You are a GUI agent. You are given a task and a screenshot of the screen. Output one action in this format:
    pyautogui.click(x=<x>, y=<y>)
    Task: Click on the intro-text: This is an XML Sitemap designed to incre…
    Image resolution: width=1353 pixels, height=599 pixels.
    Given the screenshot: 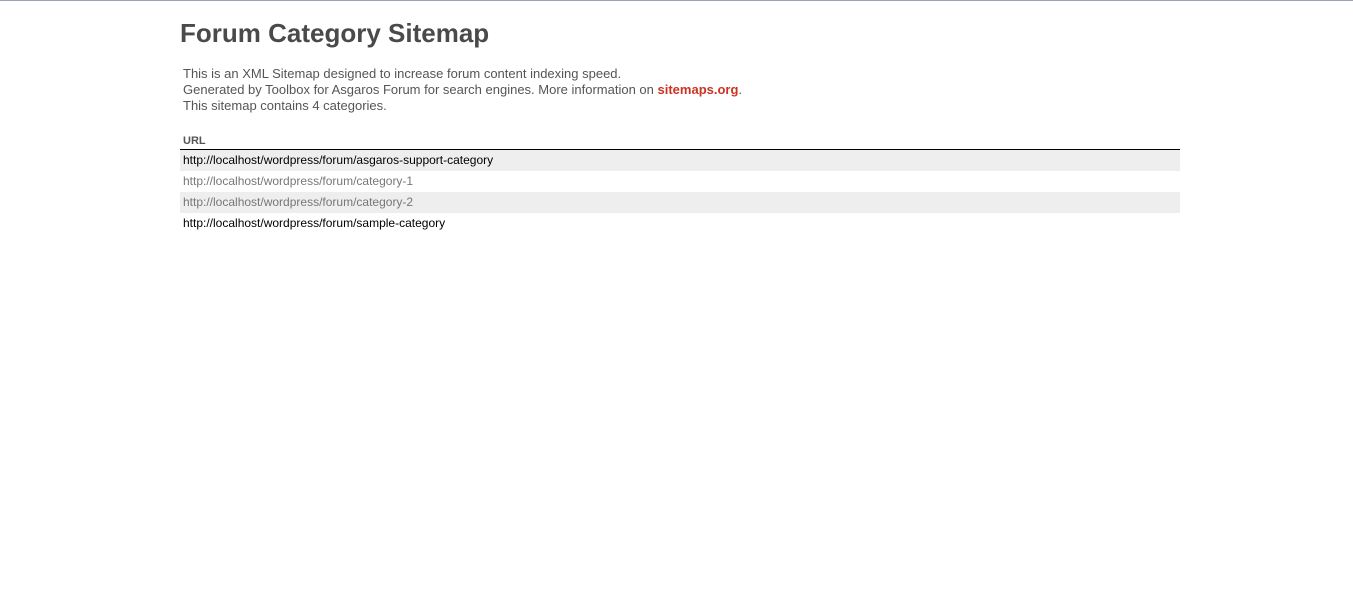 What is the action you would take?
    pyautogui.click(x=680, y=90)
    